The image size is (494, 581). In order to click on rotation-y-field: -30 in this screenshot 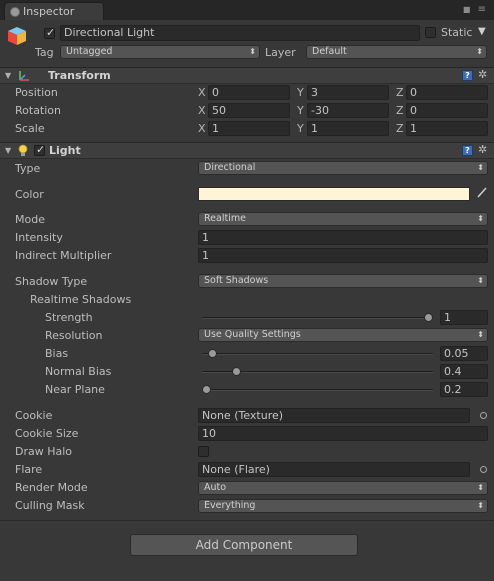, I will do `click(348, 110)`.